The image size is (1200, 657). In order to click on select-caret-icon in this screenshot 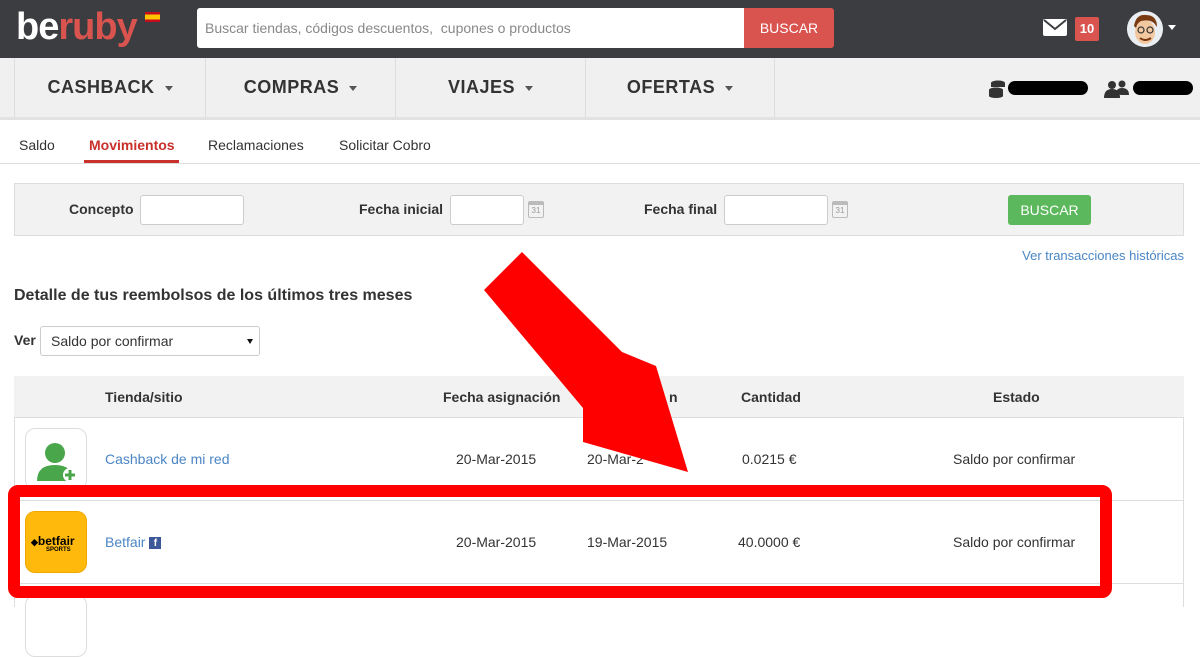, I will do `click(250, 341)`.